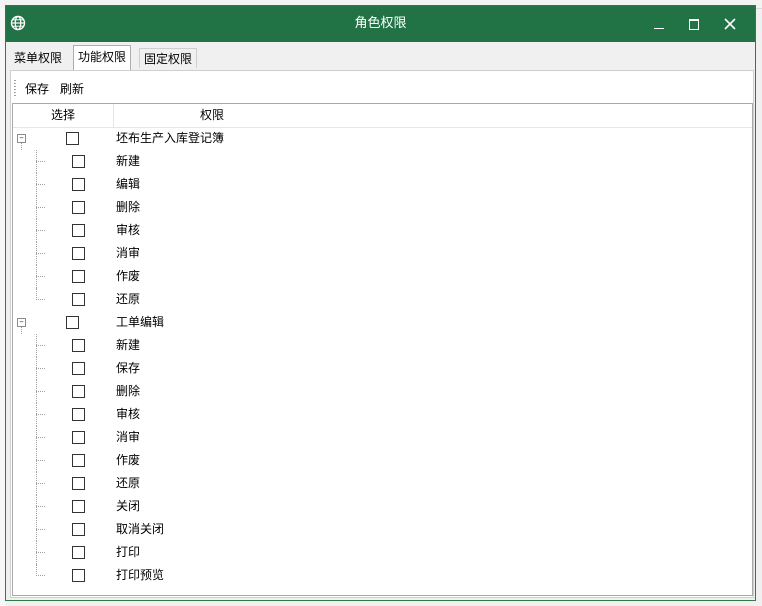 The width and height of the screenshot is (762, 606). I want to click on toolbar: 保存 刷新, so click(382, 87).